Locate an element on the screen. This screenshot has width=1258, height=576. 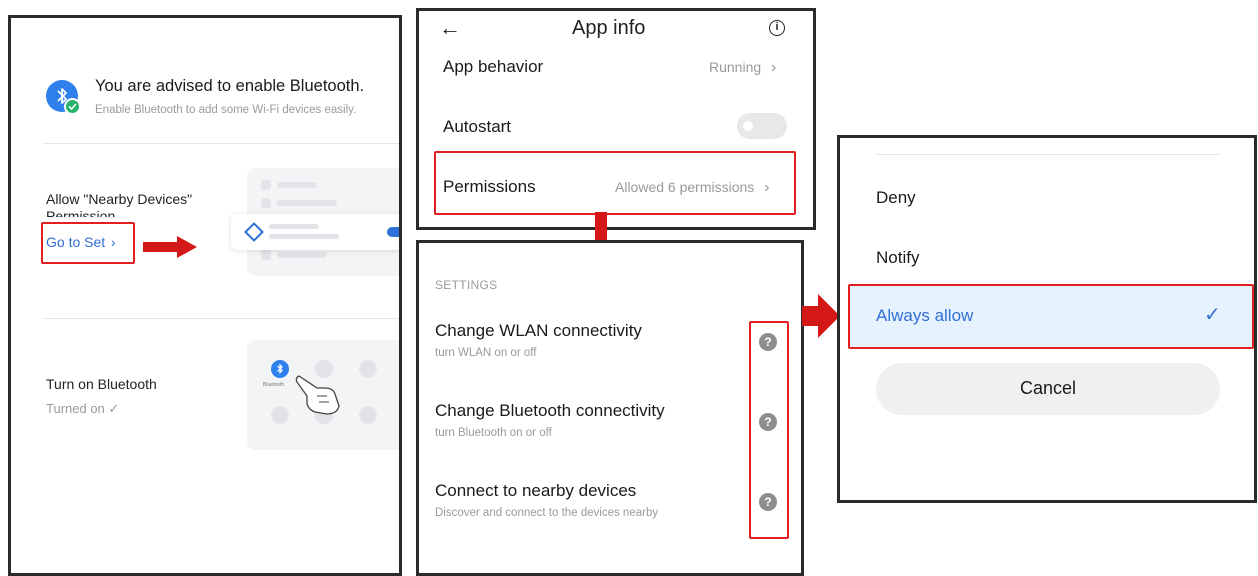
app-behavior-label: App behavior is located at coordinates (493, 66).